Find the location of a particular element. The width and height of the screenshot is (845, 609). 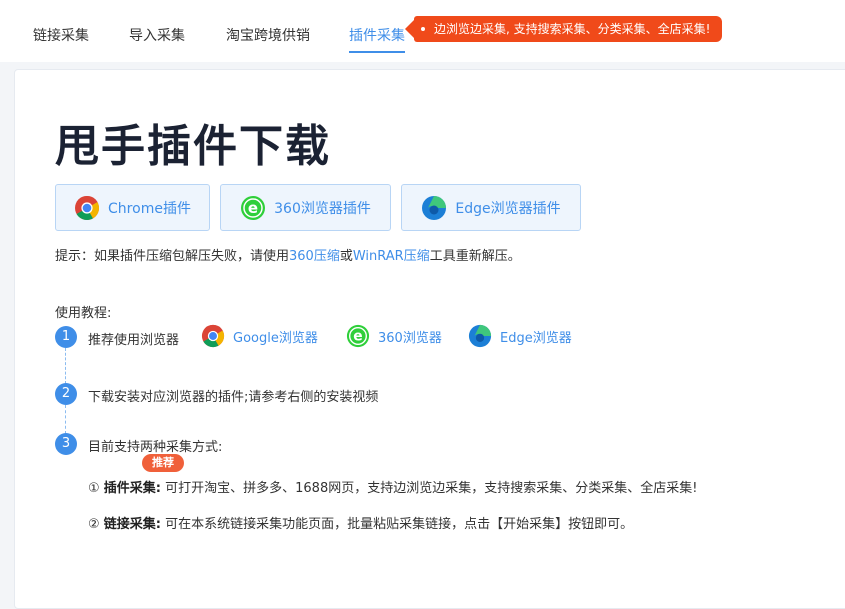

edge-browser-link: Edge浏览器 is located at coordinates (520, 336).